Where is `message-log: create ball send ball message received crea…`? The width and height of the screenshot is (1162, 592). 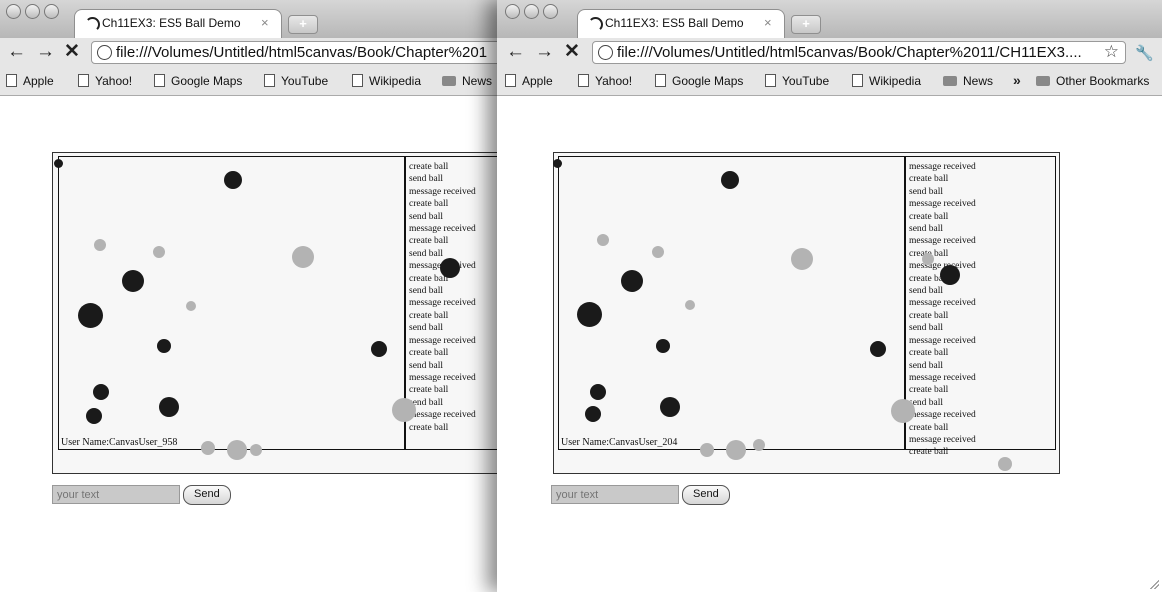
message-log: create ball send ball message received crea… is located at coordinates (442, 297).